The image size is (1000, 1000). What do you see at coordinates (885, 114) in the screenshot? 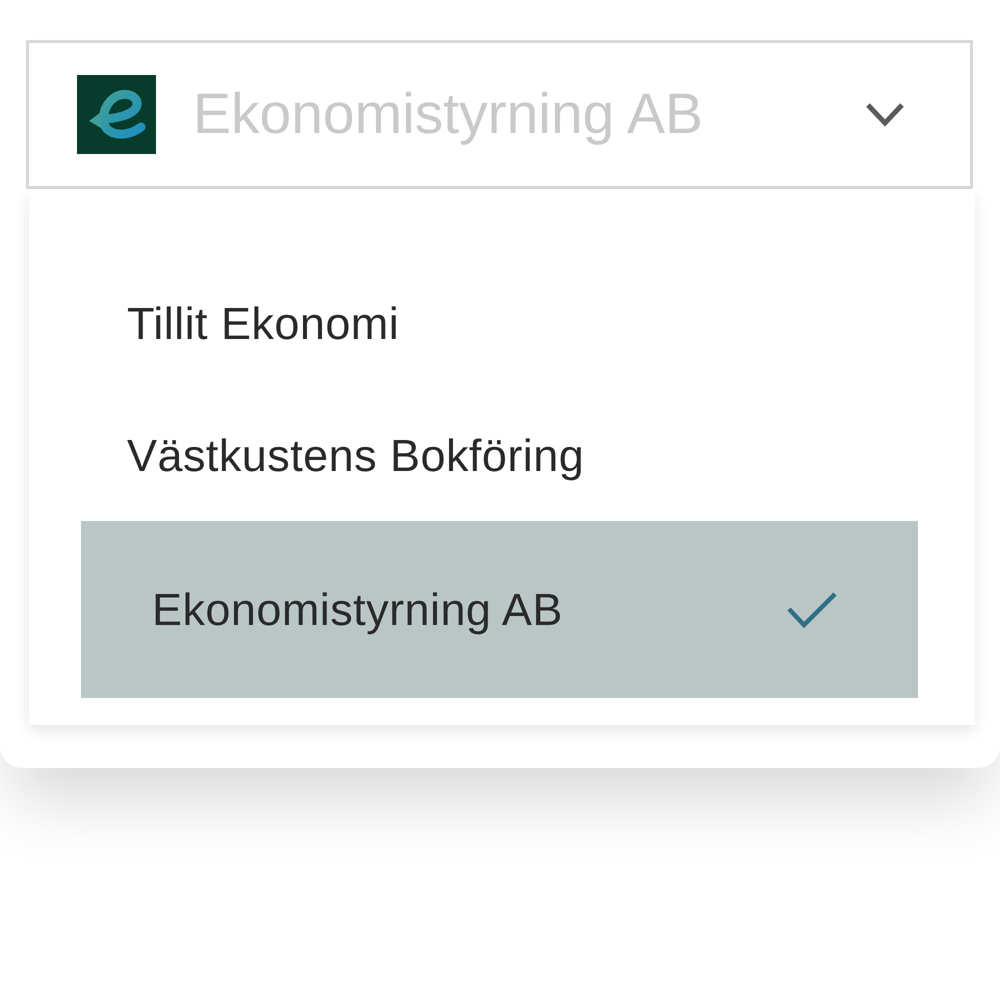
I see `chevron-down-icon` at bounding box center [885, 114].